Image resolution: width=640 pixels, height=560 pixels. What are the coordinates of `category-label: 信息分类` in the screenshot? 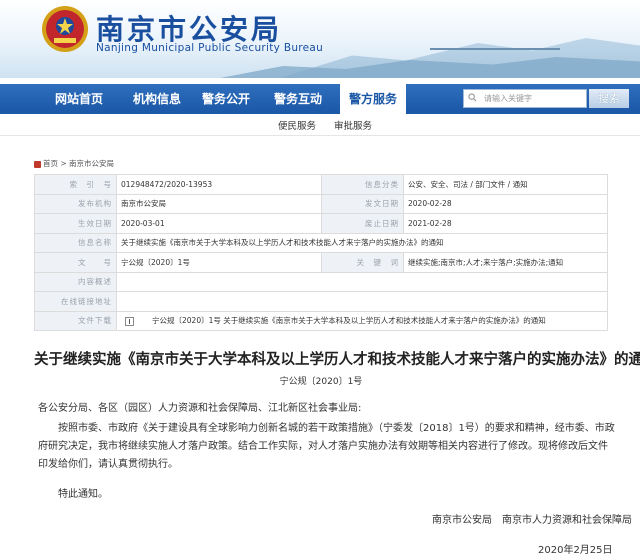 It's located at (362, 184).